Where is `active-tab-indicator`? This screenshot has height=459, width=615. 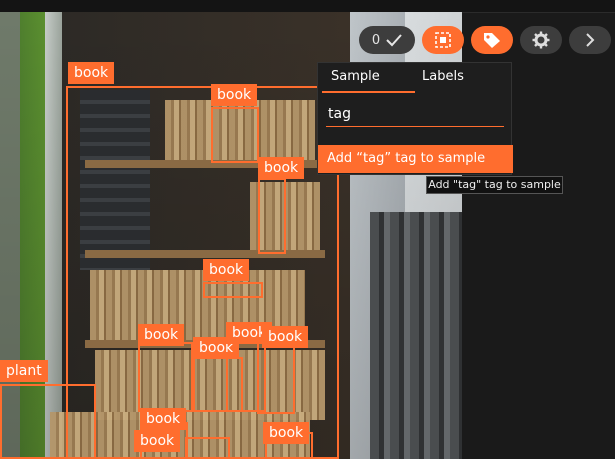 active-tab-indicator is located at coordinates (368, 92).